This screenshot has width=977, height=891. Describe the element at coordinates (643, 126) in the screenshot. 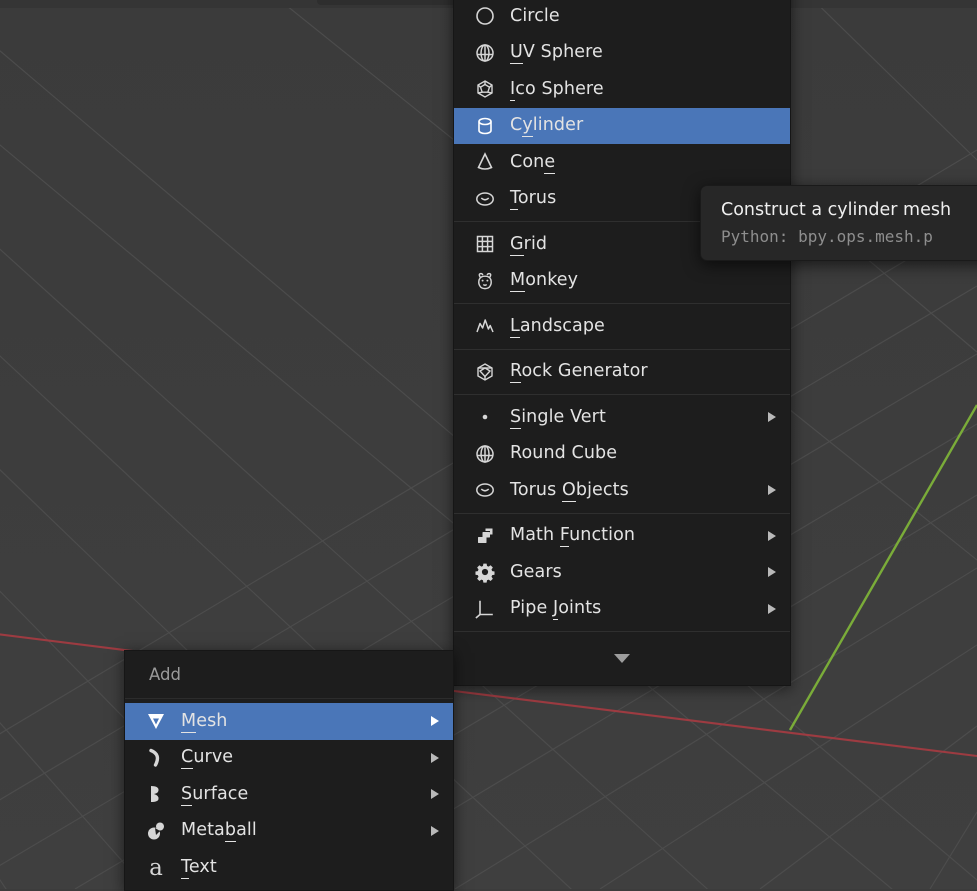

I see `menu-item-label: Cylinder` at that location.